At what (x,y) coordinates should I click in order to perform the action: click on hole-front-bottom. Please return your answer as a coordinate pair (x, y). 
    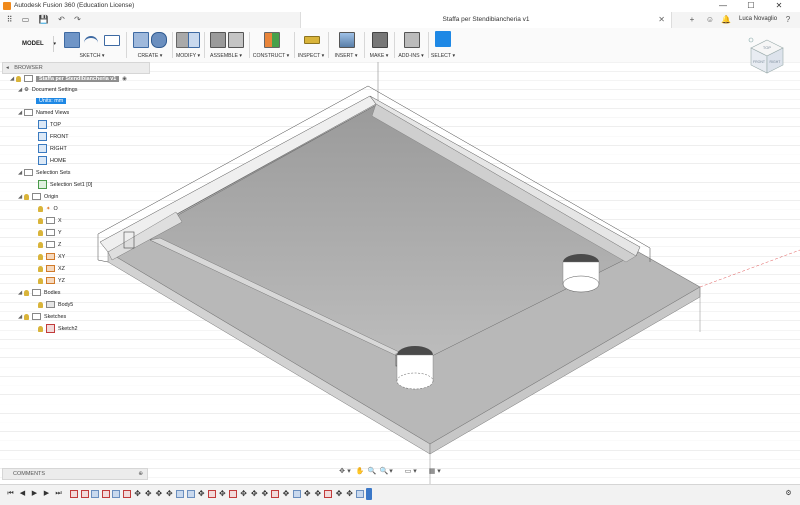
    Looking at the image, I should click on (415, 381).